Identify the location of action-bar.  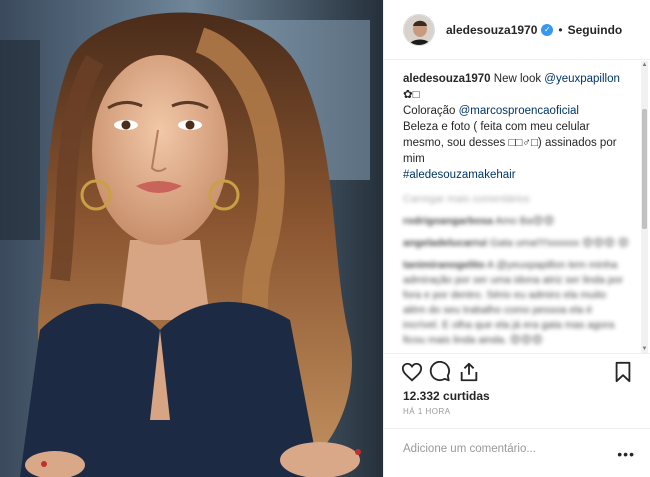
(517, 370).